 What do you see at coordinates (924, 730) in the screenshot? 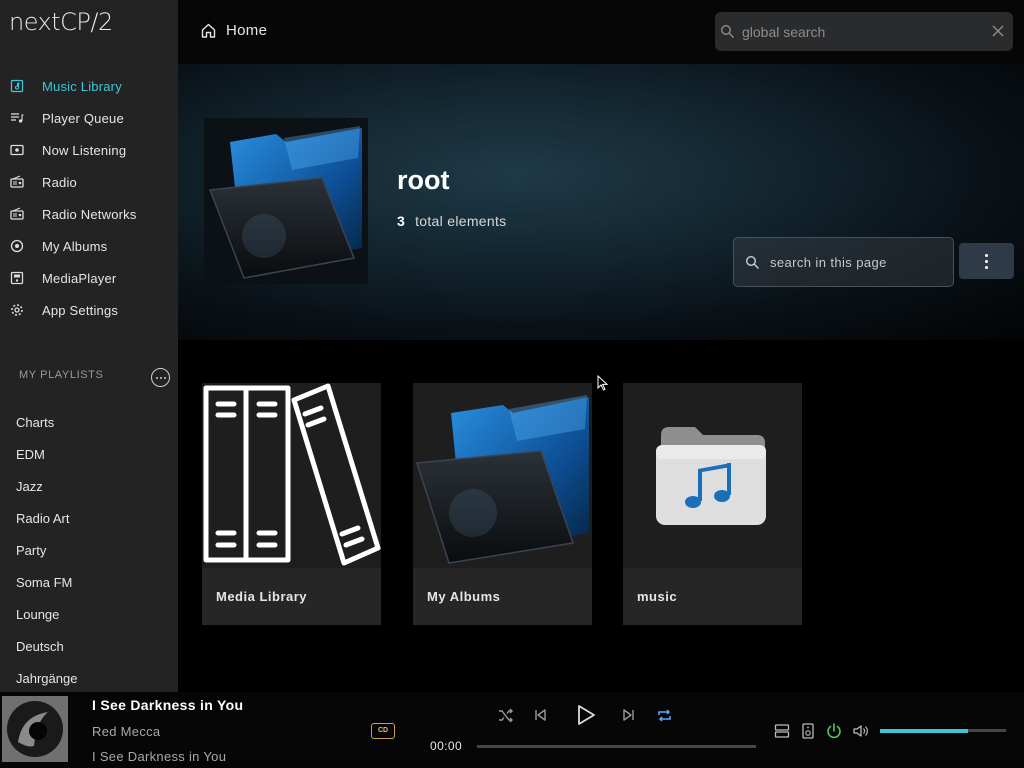
I see `volume-slider-fill` at bounding box center [924, 730].